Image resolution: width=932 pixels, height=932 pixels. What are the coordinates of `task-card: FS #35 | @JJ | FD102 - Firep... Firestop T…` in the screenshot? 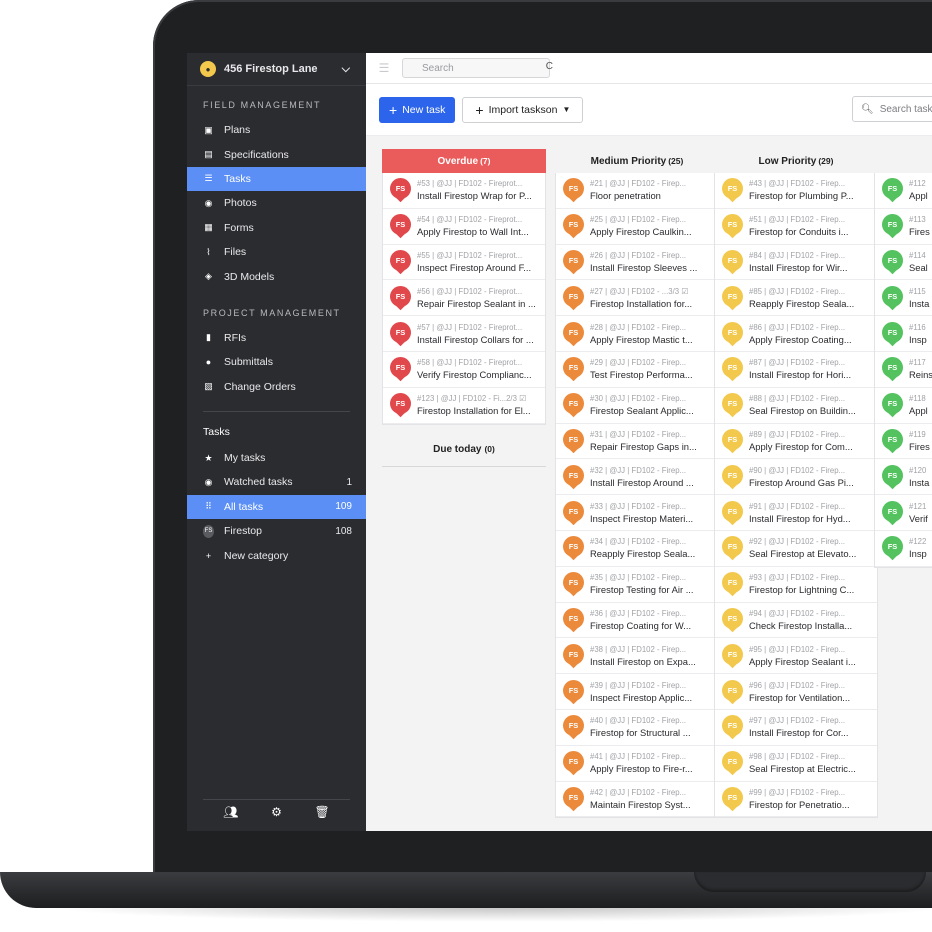 It's located at (637, 584).